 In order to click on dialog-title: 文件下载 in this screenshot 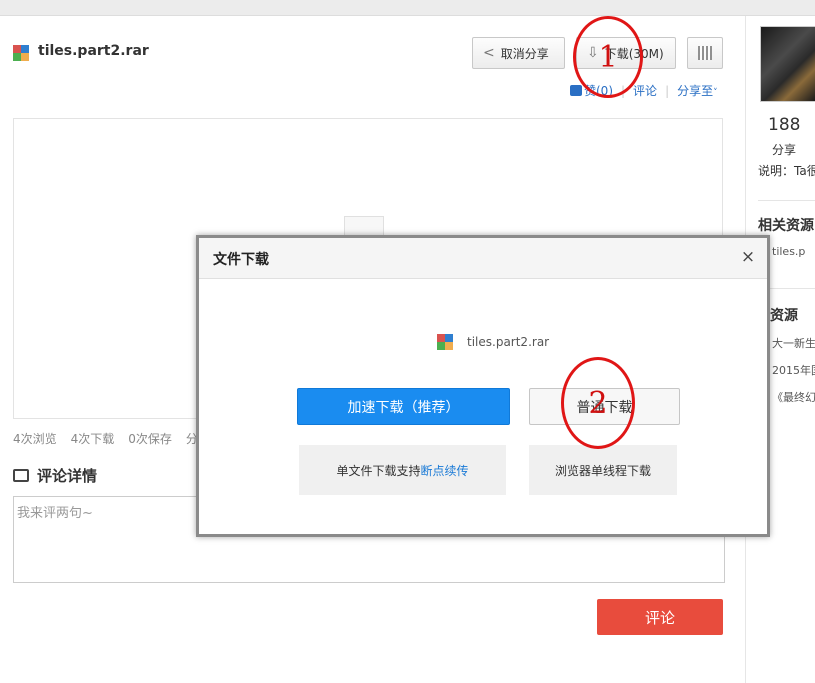, I will do `click(241, 260)`.